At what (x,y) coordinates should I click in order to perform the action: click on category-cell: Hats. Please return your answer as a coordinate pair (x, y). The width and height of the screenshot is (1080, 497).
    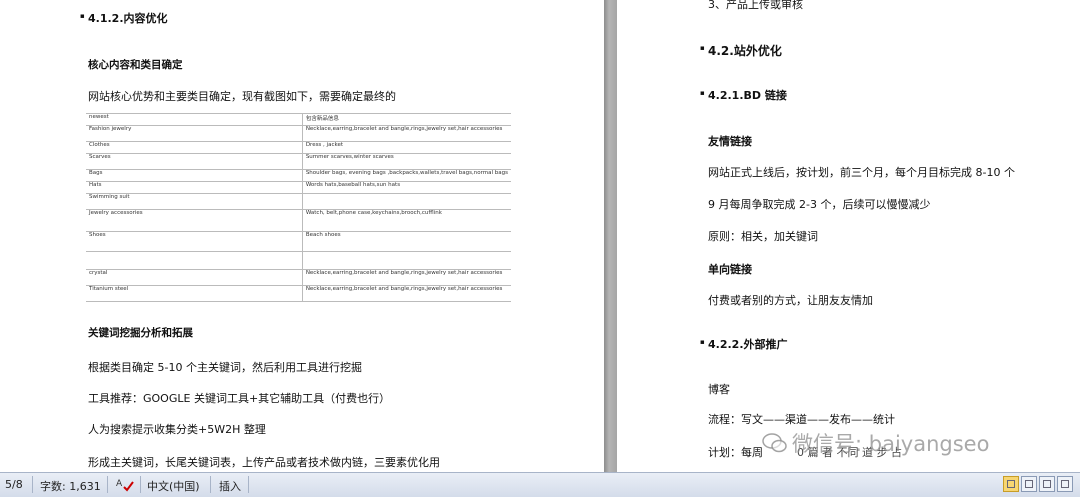
    Looking at the image, I should click on (194, 187).